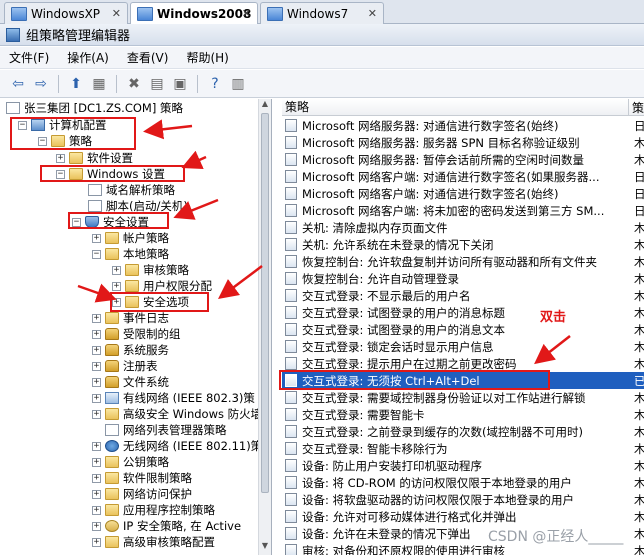 The width and height of the screenshot is (644, 555). What do you see at coordinates (130, 238) in the screenshot?
I see `tree-node-account-policies: + 帐户策略` at bounding box center [130, 238].